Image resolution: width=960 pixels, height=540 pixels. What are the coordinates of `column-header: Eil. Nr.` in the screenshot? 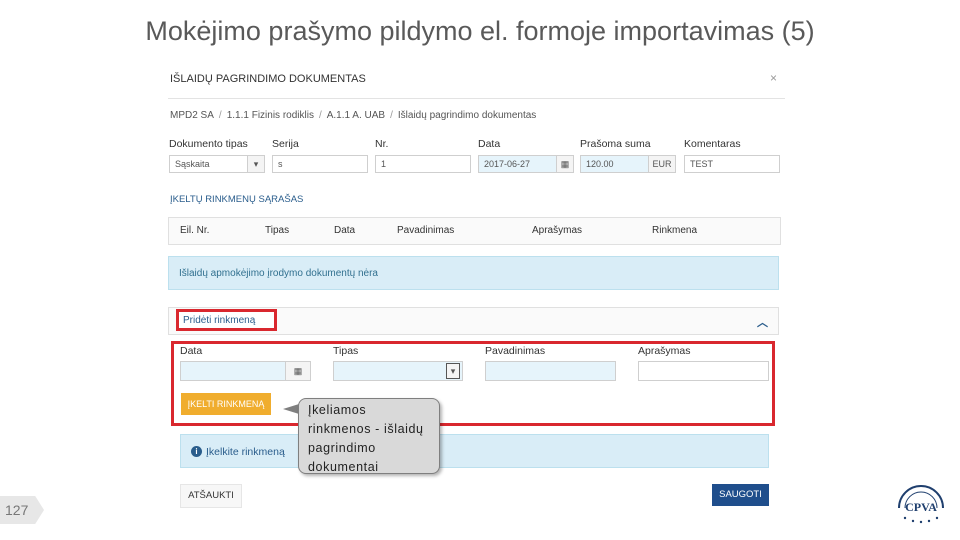 It's located at (195, 230).